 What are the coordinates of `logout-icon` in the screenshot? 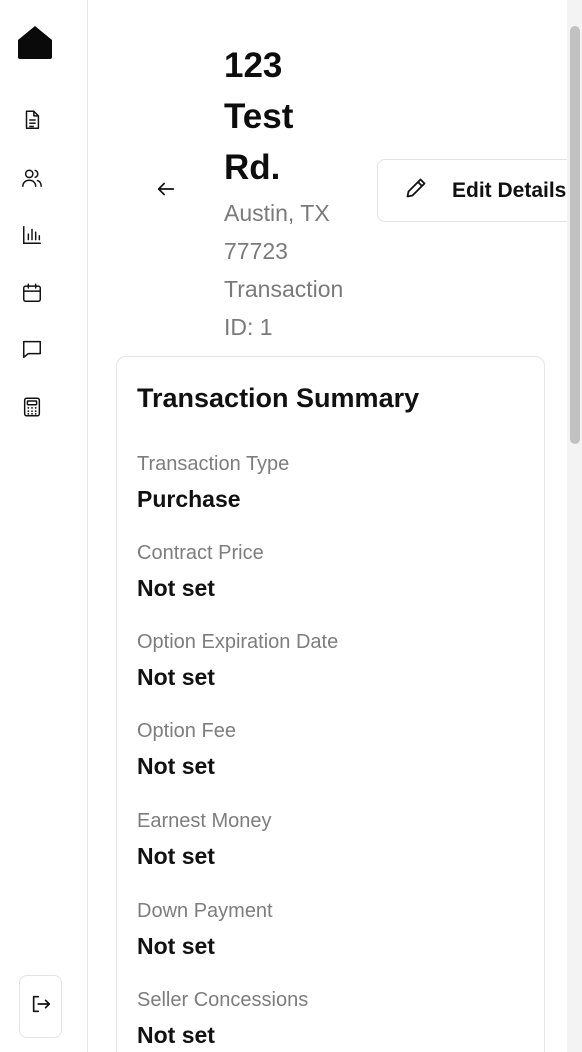 It's located at (41, 1006).